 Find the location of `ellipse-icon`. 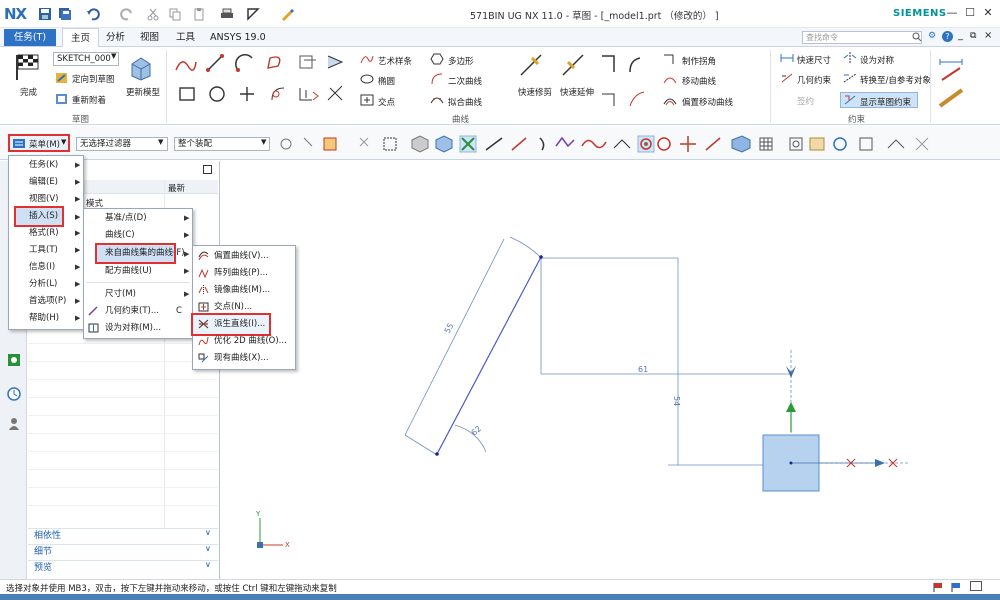

ellipse-icon is located at coordinates (367, 79).